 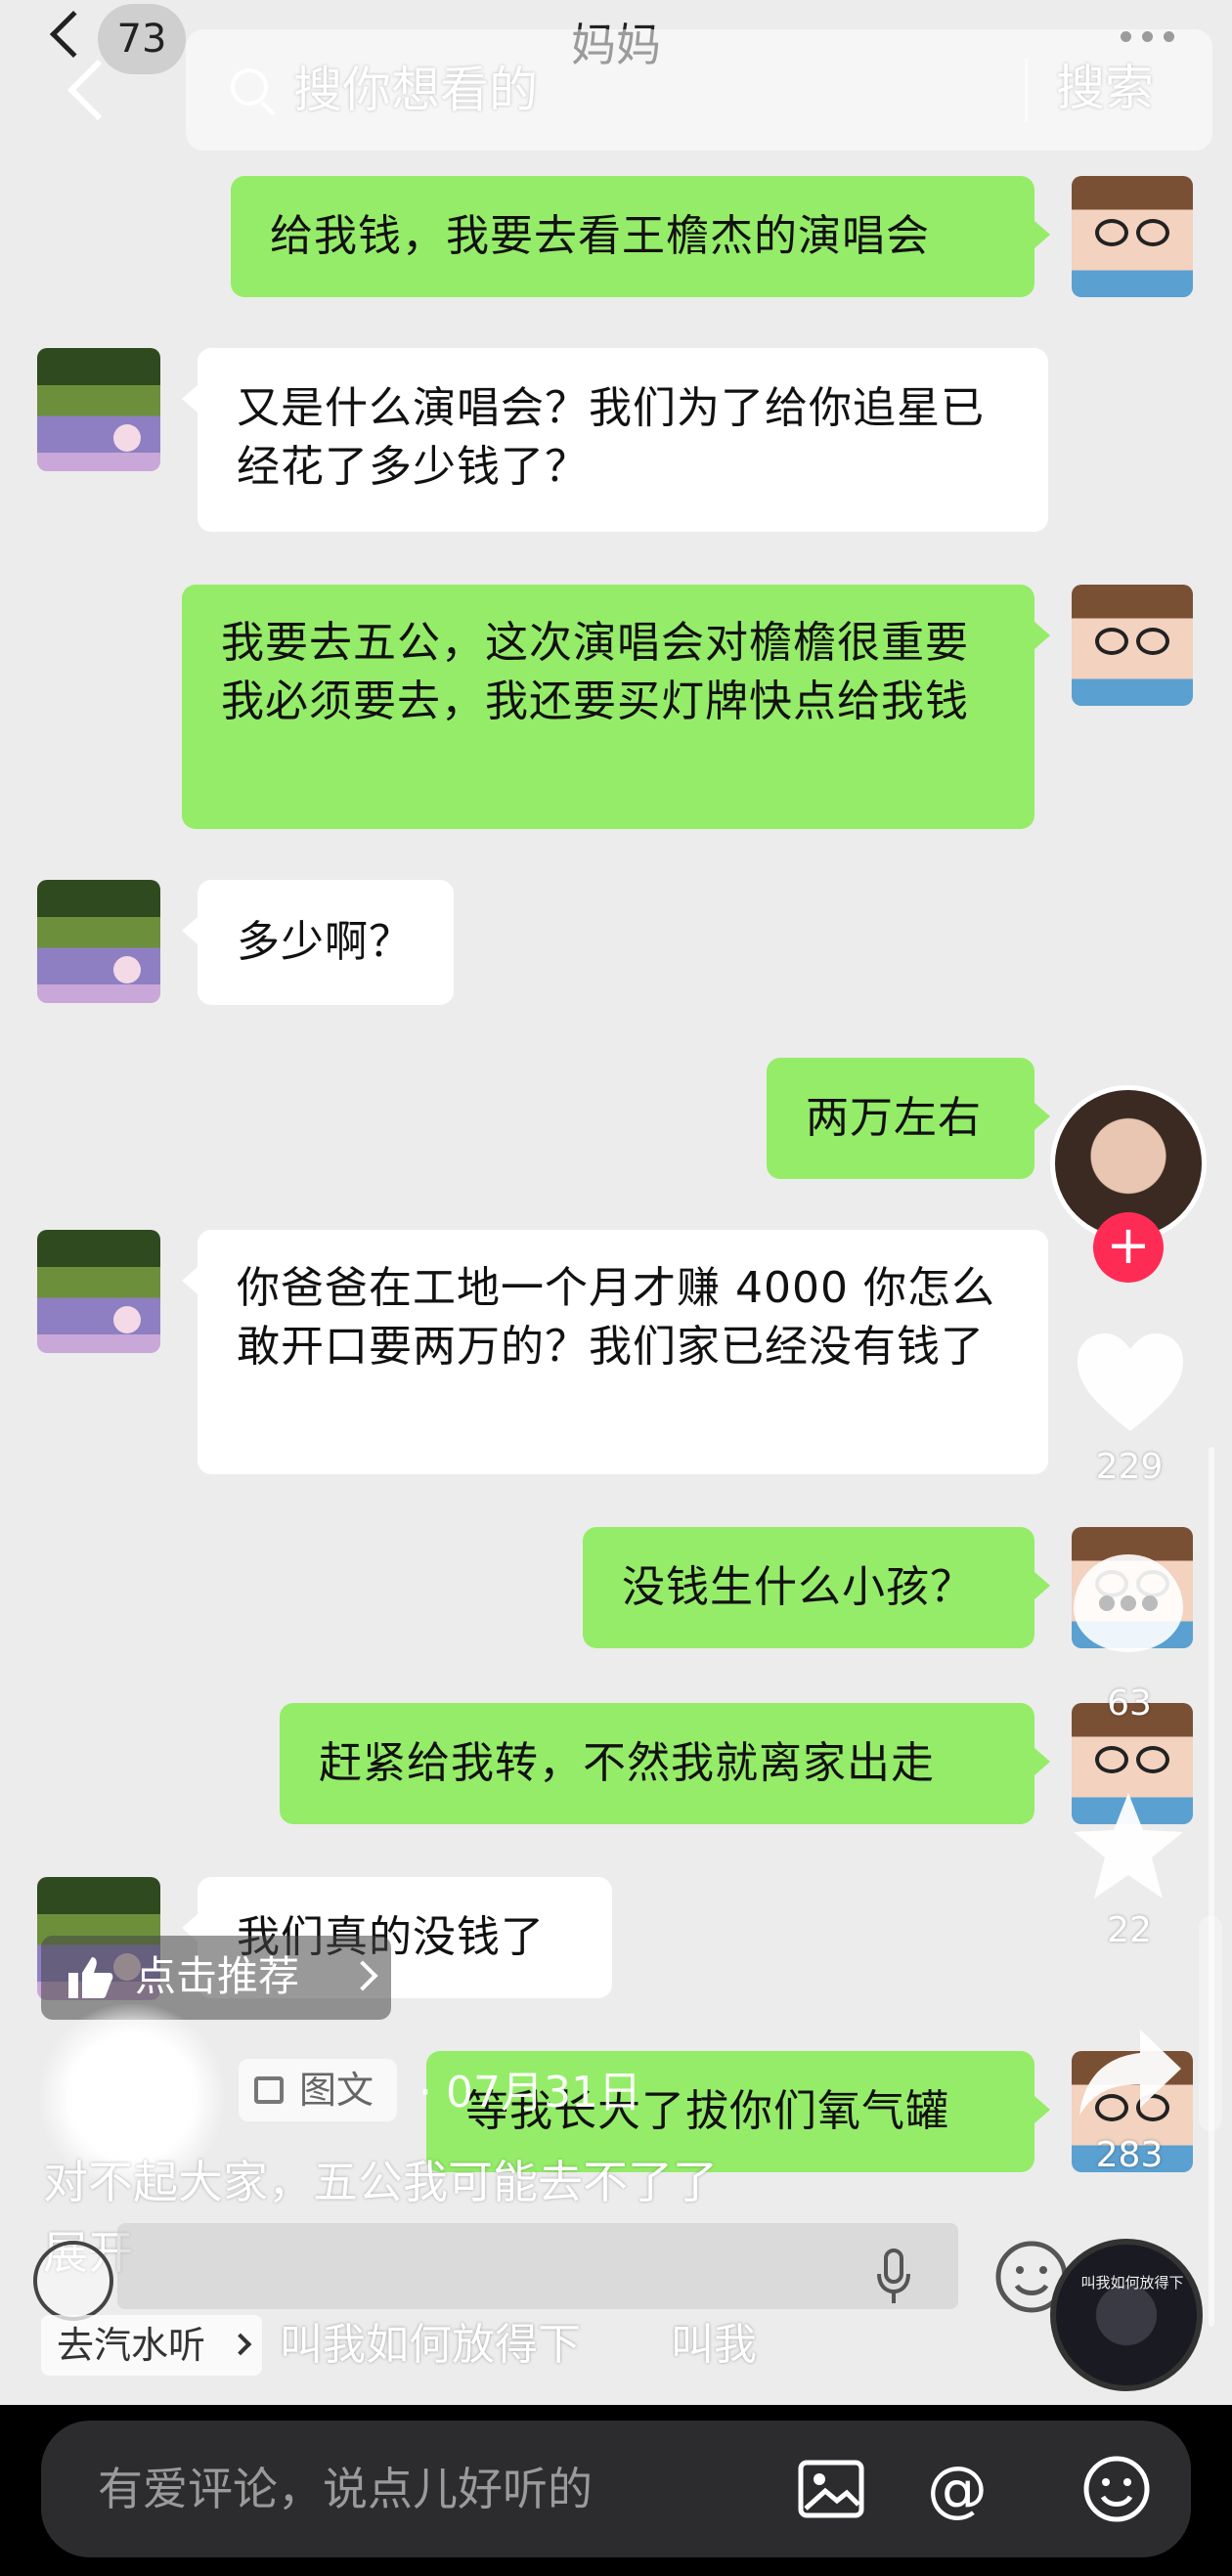 I want to click on listen-on-qishui-button: 去汽水听, so click(x=151, y=2345).